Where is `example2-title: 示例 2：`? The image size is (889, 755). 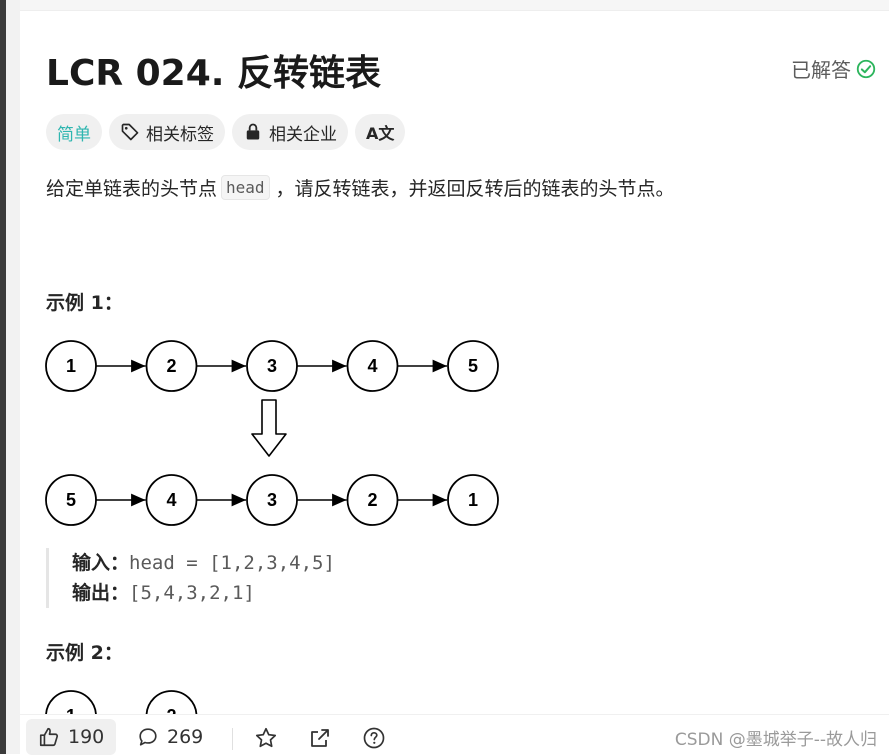 example2-title: 示例 2： is located at coordinates (84, 653).